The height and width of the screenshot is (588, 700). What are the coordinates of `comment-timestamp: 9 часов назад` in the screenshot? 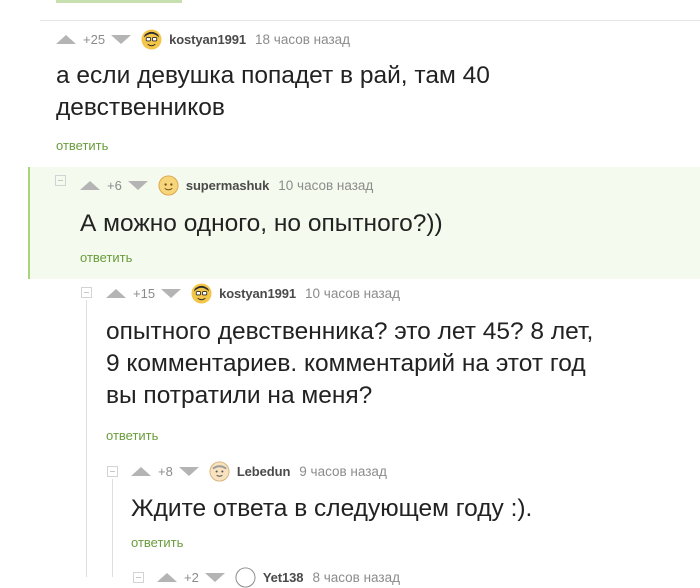 It's located at (343, 471).